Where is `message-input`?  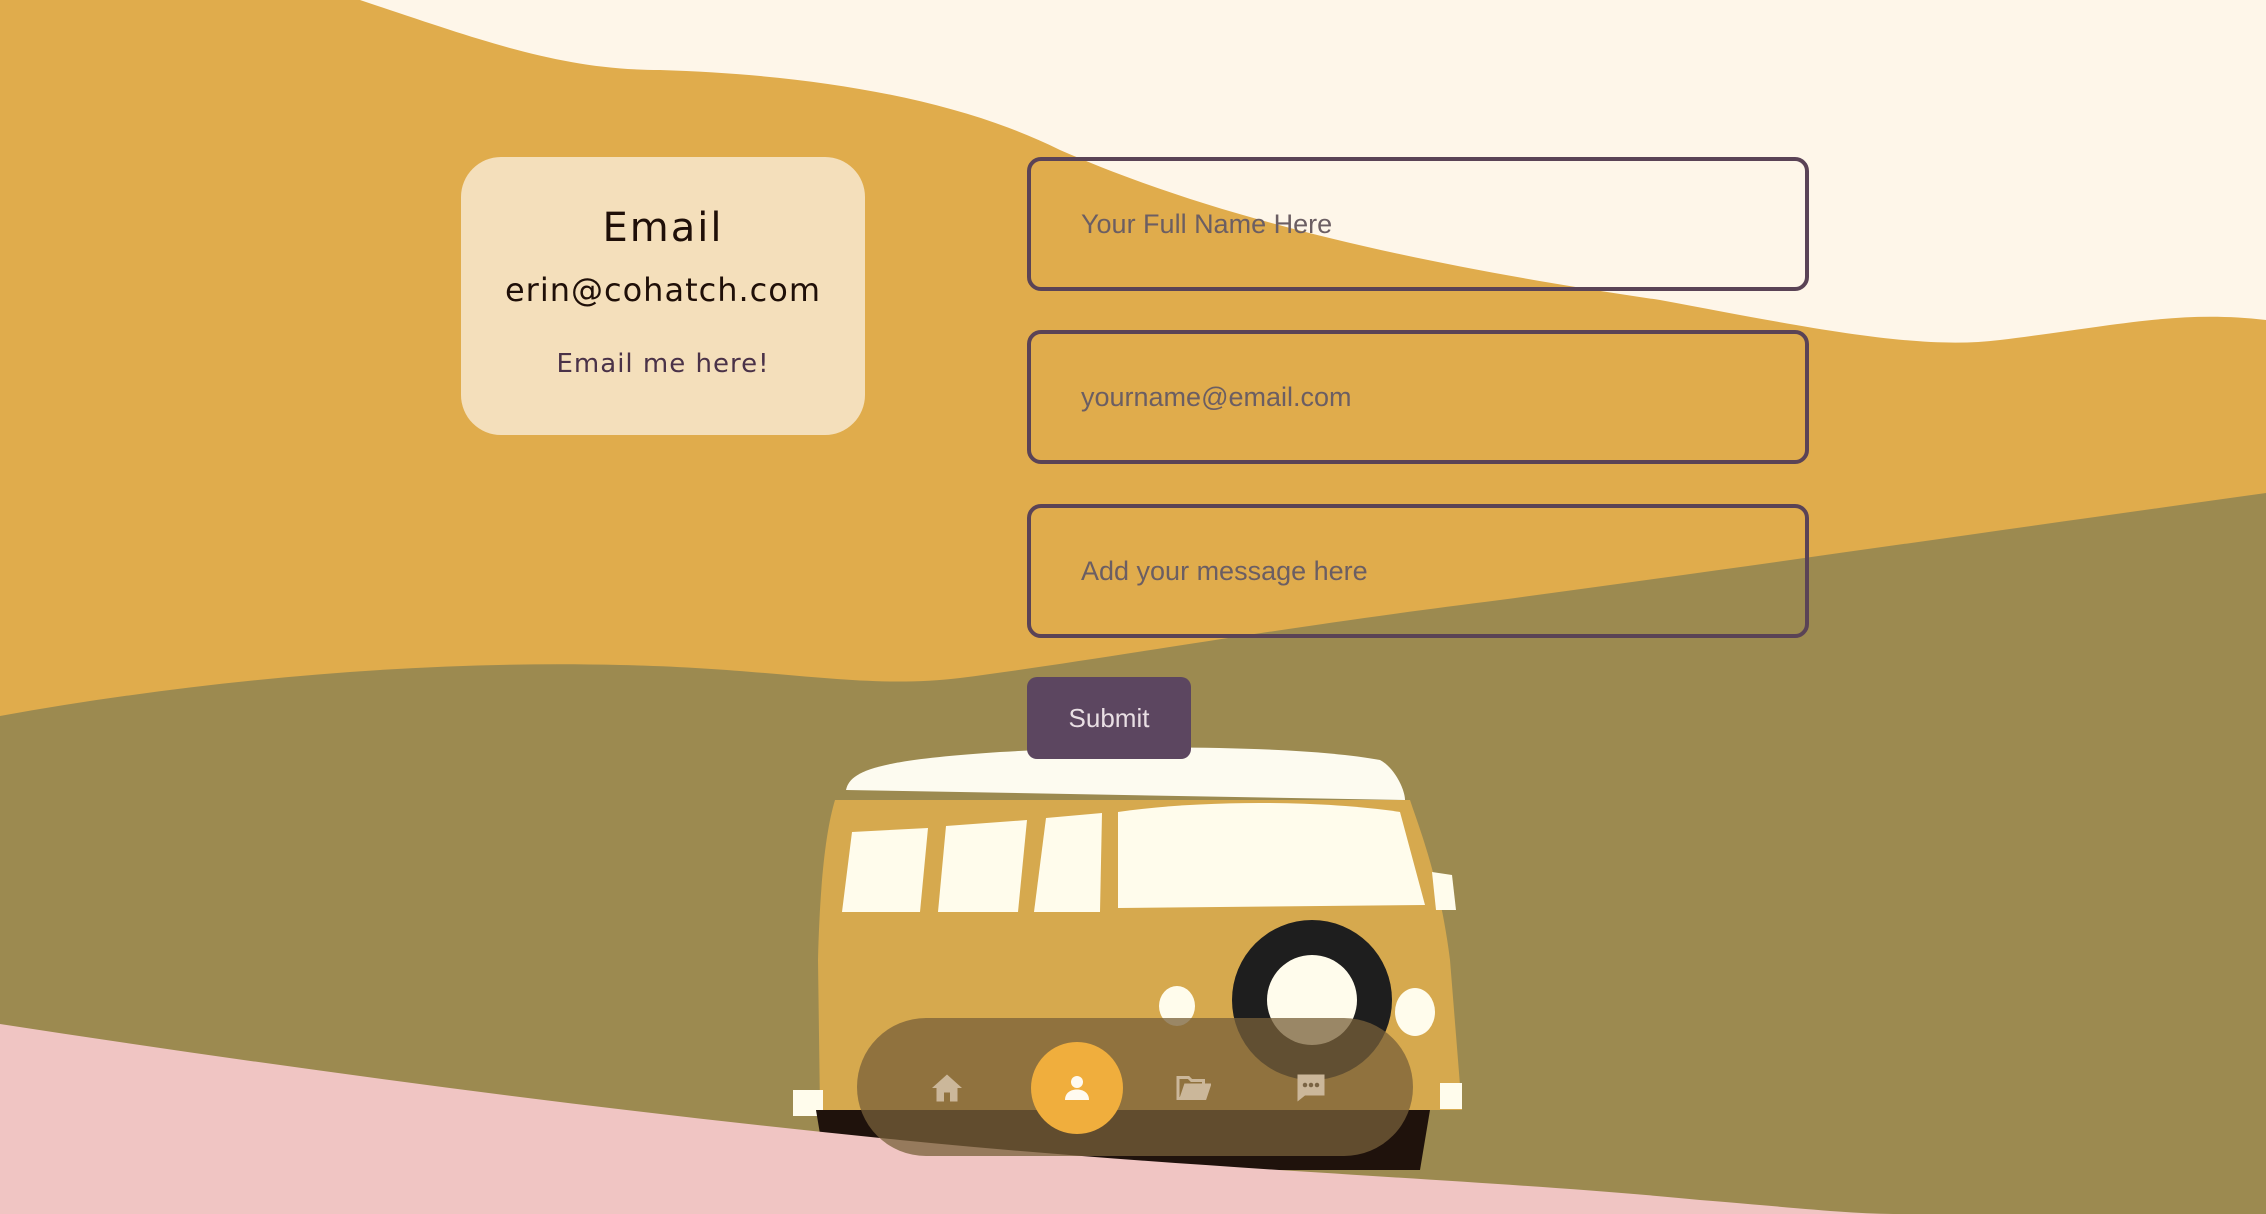 message-input is located at coordinates (1418, 571).